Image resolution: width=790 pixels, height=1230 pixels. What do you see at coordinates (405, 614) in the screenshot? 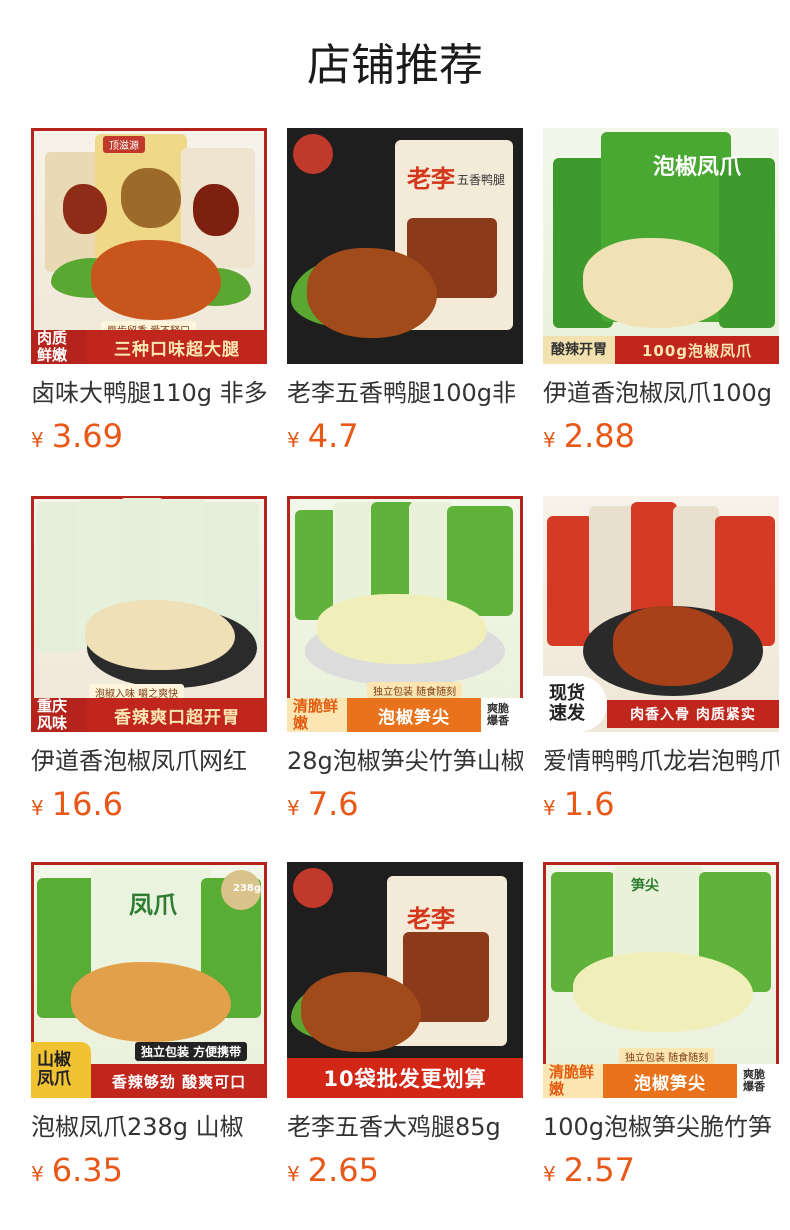
I see `product-image: 独立包装 随食随刻 清脆鲜嫩 泡椒笋尖 爽脆爆香` at bounding box center [405, 614].